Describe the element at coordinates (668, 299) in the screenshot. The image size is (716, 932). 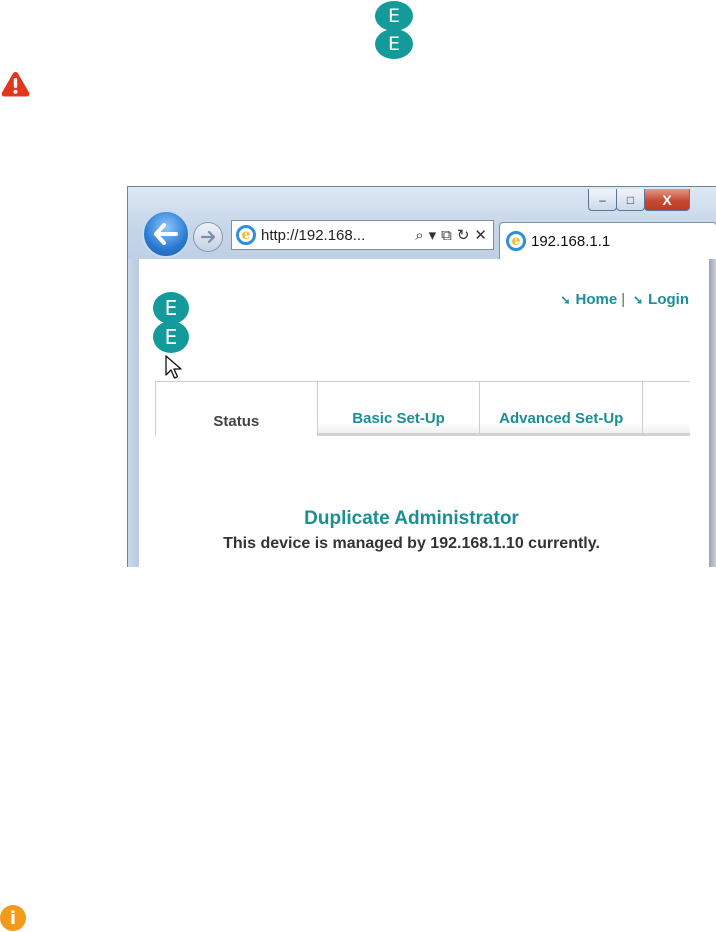
I see `login-link: Login` at that location.